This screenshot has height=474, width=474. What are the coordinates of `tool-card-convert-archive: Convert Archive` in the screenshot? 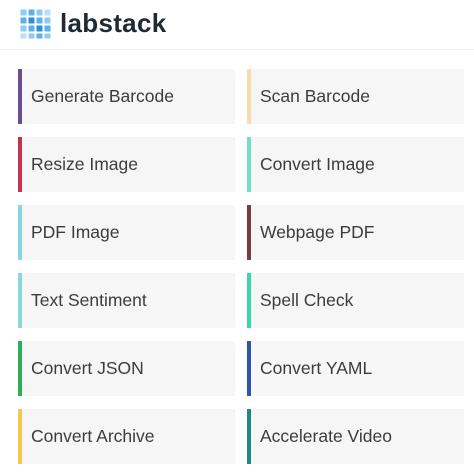 It's located at (126, 436).